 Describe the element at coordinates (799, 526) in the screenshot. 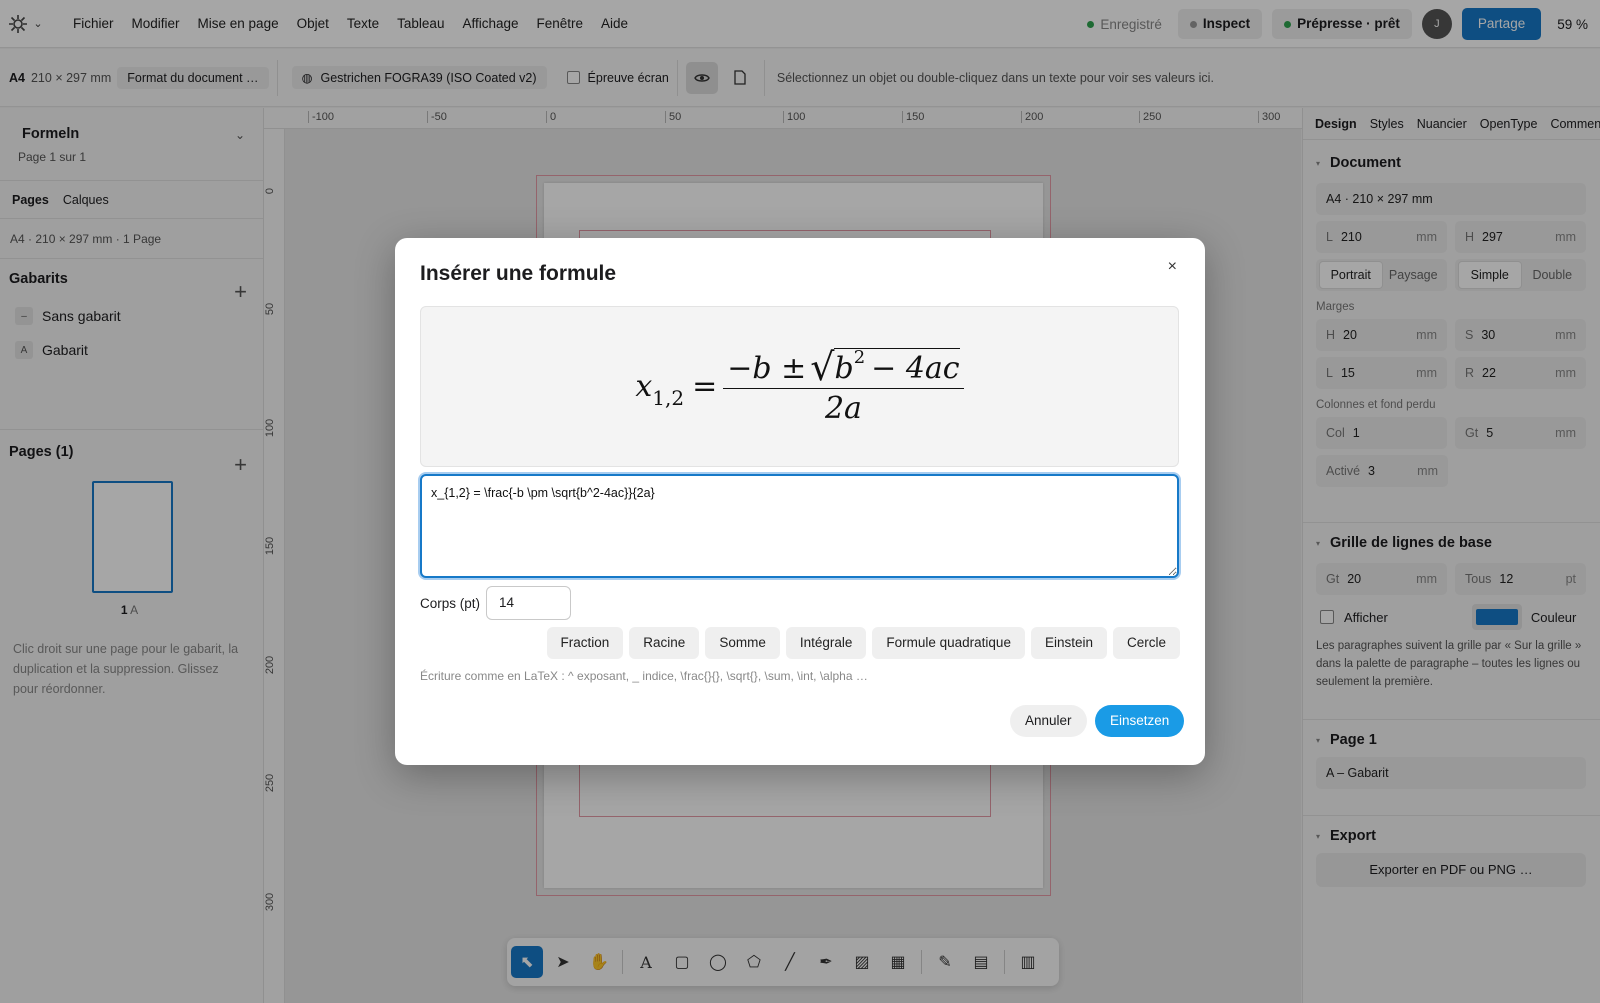

I see `latex-input` at that location.